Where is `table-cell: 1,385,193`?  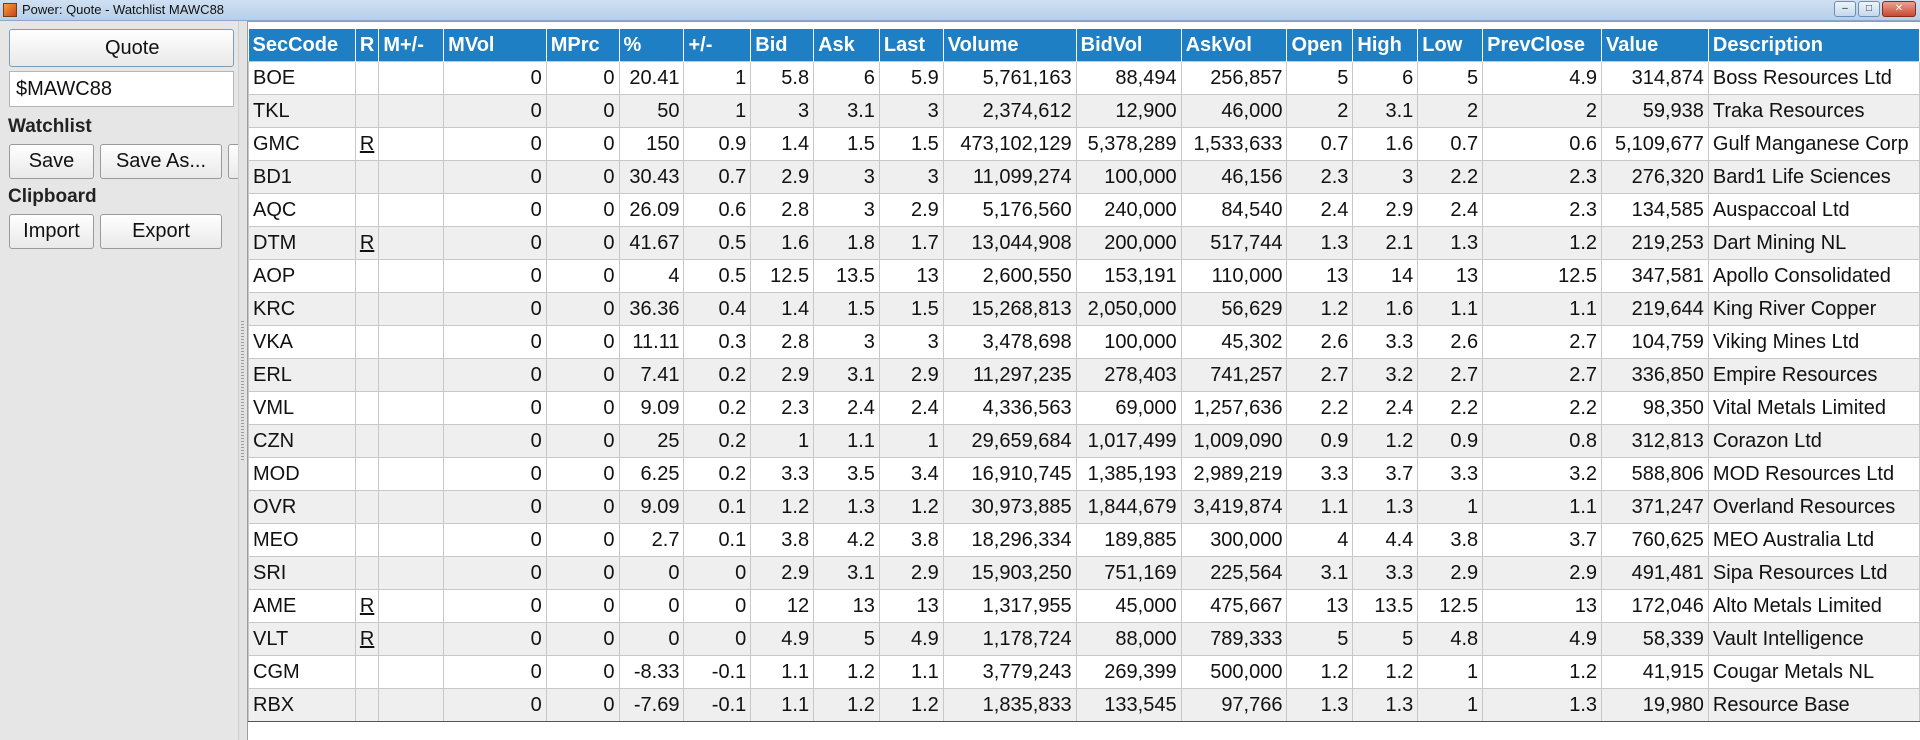 table-cell: 1,385,193 is located at coordinates (1128, 474).